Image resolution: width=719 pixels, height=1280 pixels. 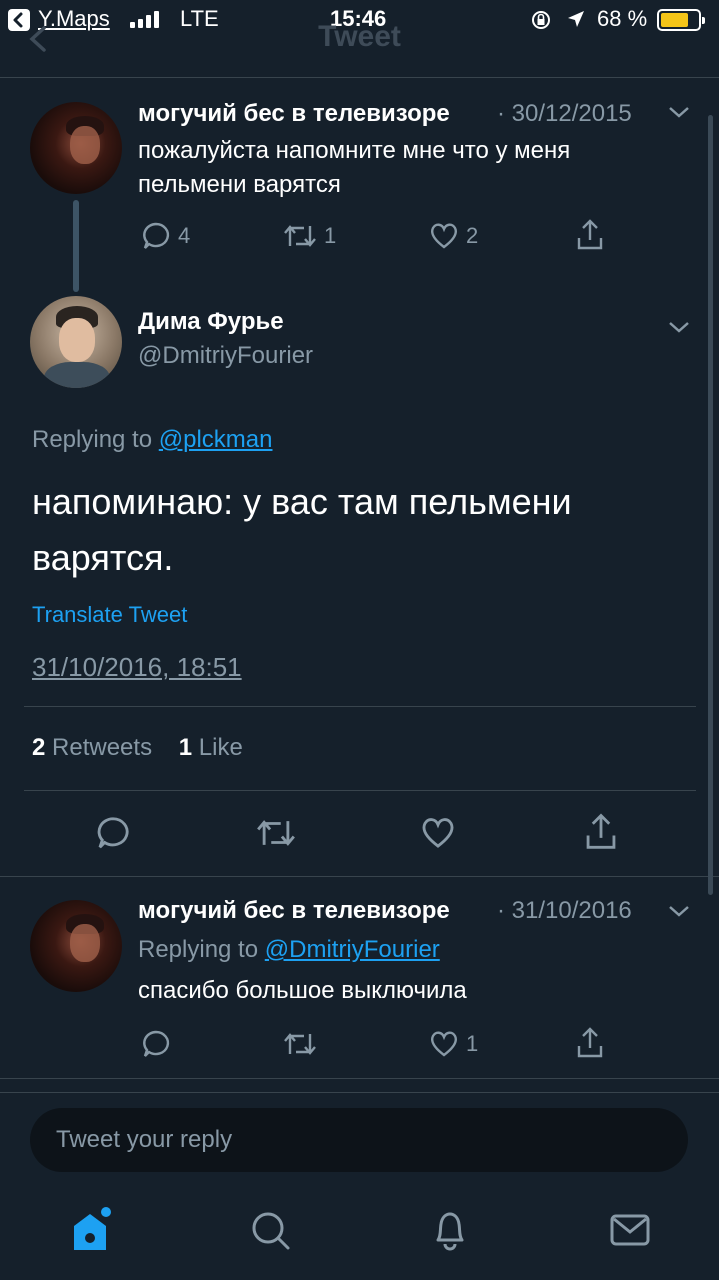 What do you see at coordinates (211, 322) in the screenshot?
I see `author-name: Дима Фурье` at bounding box center [211, 322].